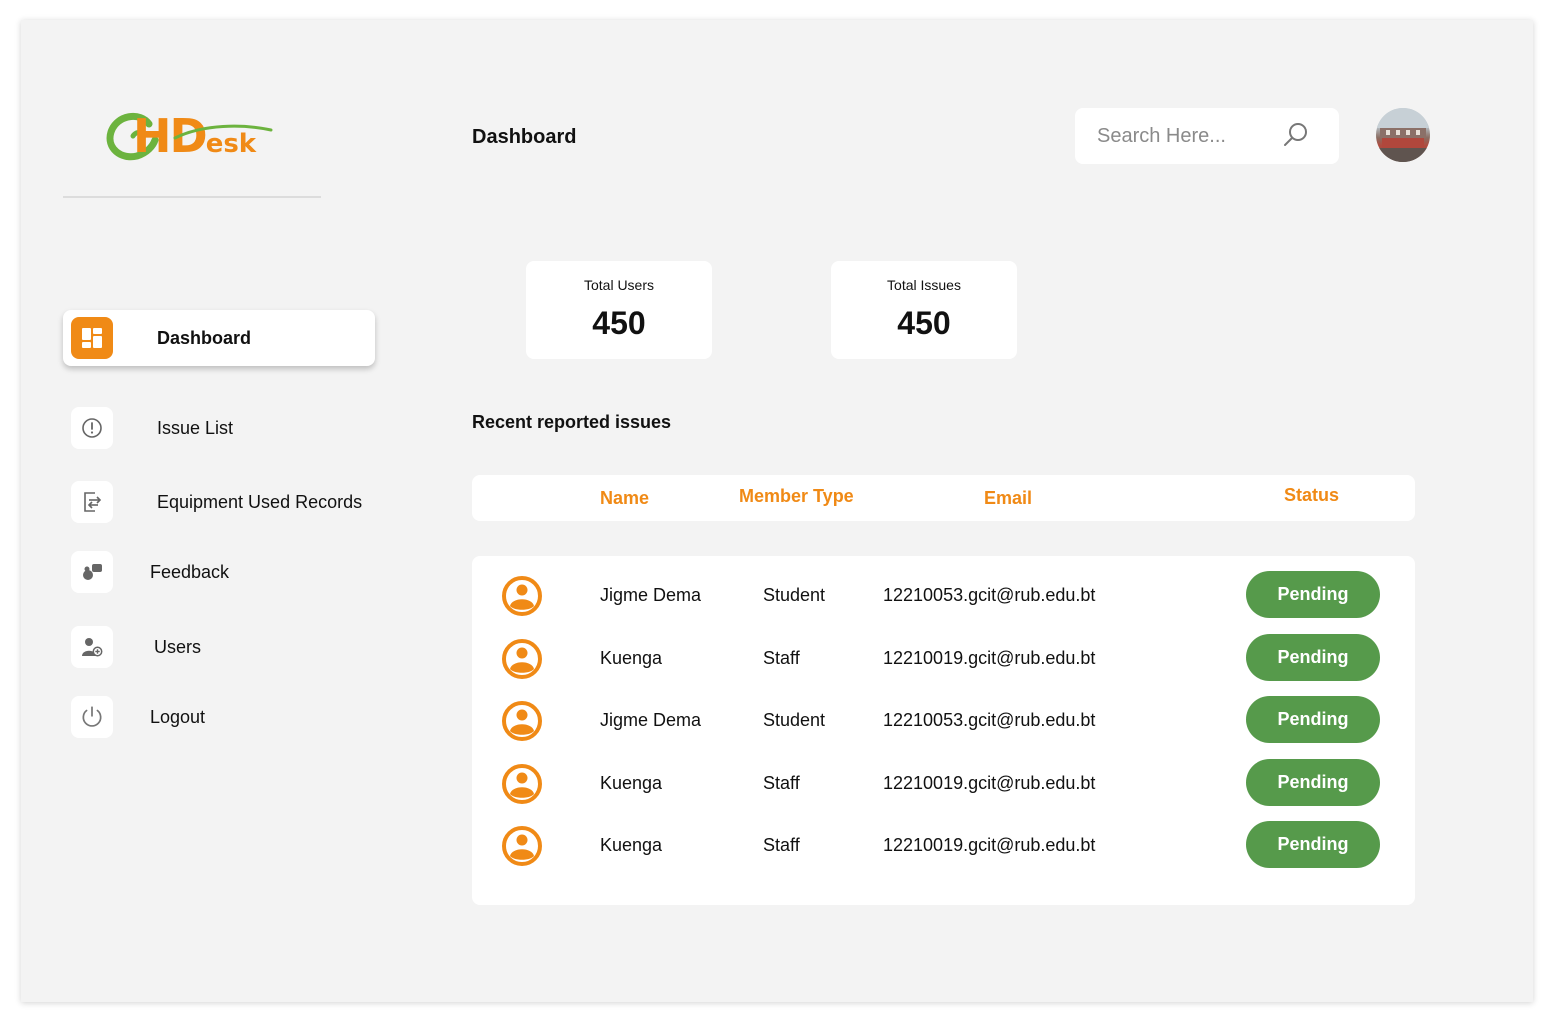 This screenshot has width=1556, height=1026. I want to click on column-header-email: Email, so click(1008, 498).